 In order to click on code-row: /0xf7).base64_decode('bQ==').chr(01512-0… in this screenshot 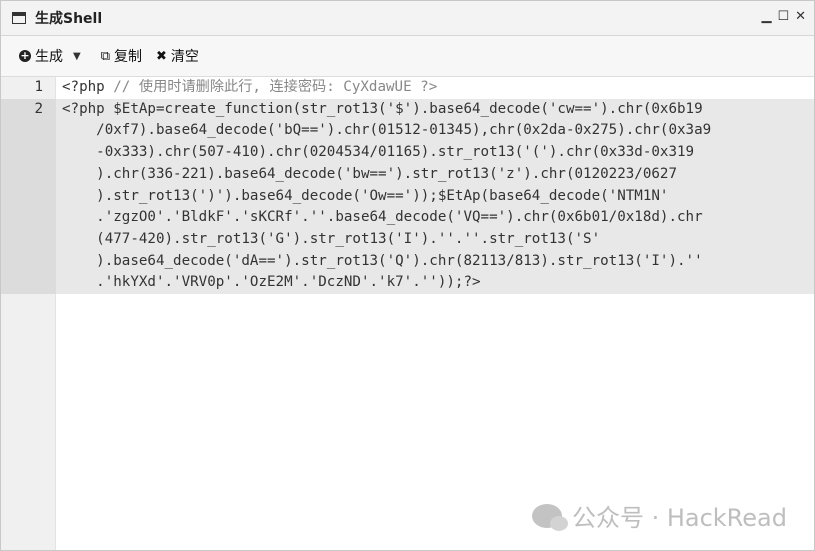, I will do `click(387, 130)`.